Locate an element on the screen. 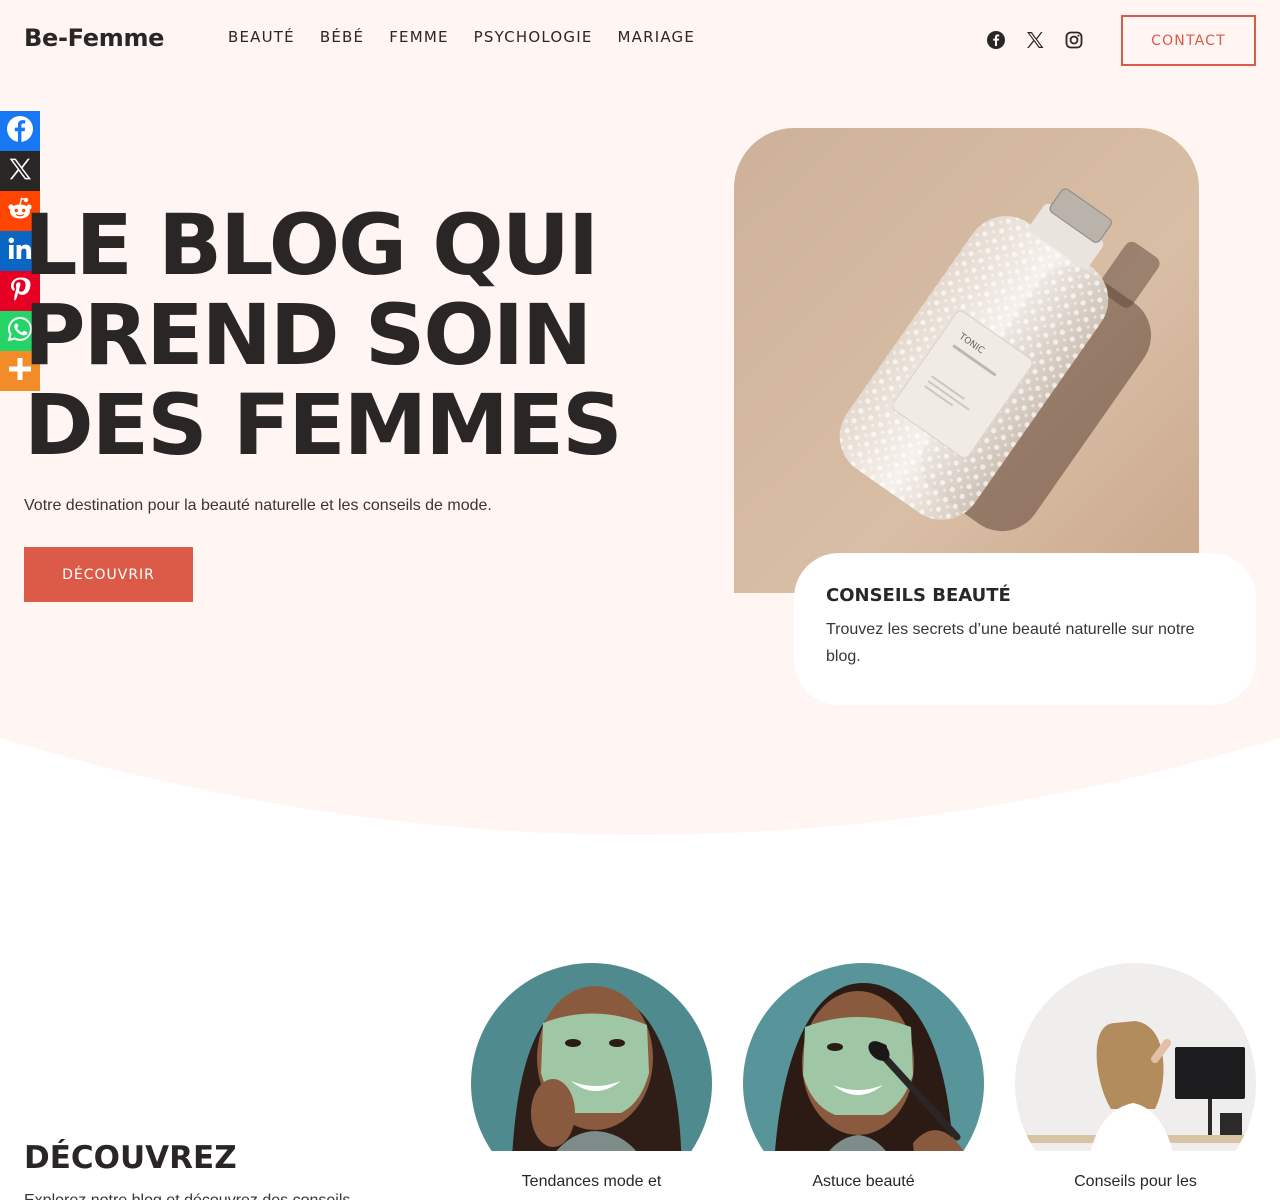 The width and height of the screenshot is (1280, 1200). category-card: Tendances mode et is located at coordinates (591, 1077).